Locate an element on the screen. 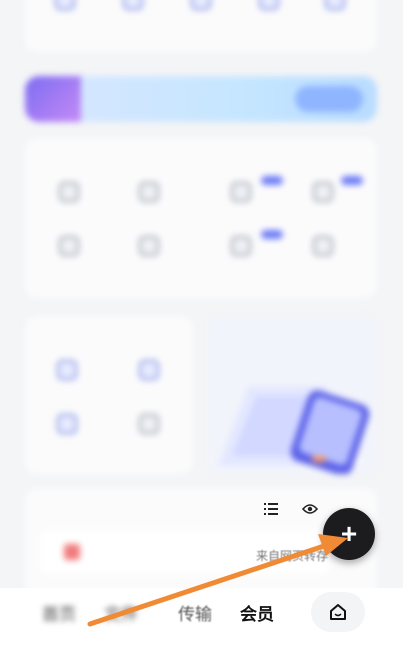 The height and width of the screenshot is (649, 403). add-button: + is located at coordinates (349, 534).